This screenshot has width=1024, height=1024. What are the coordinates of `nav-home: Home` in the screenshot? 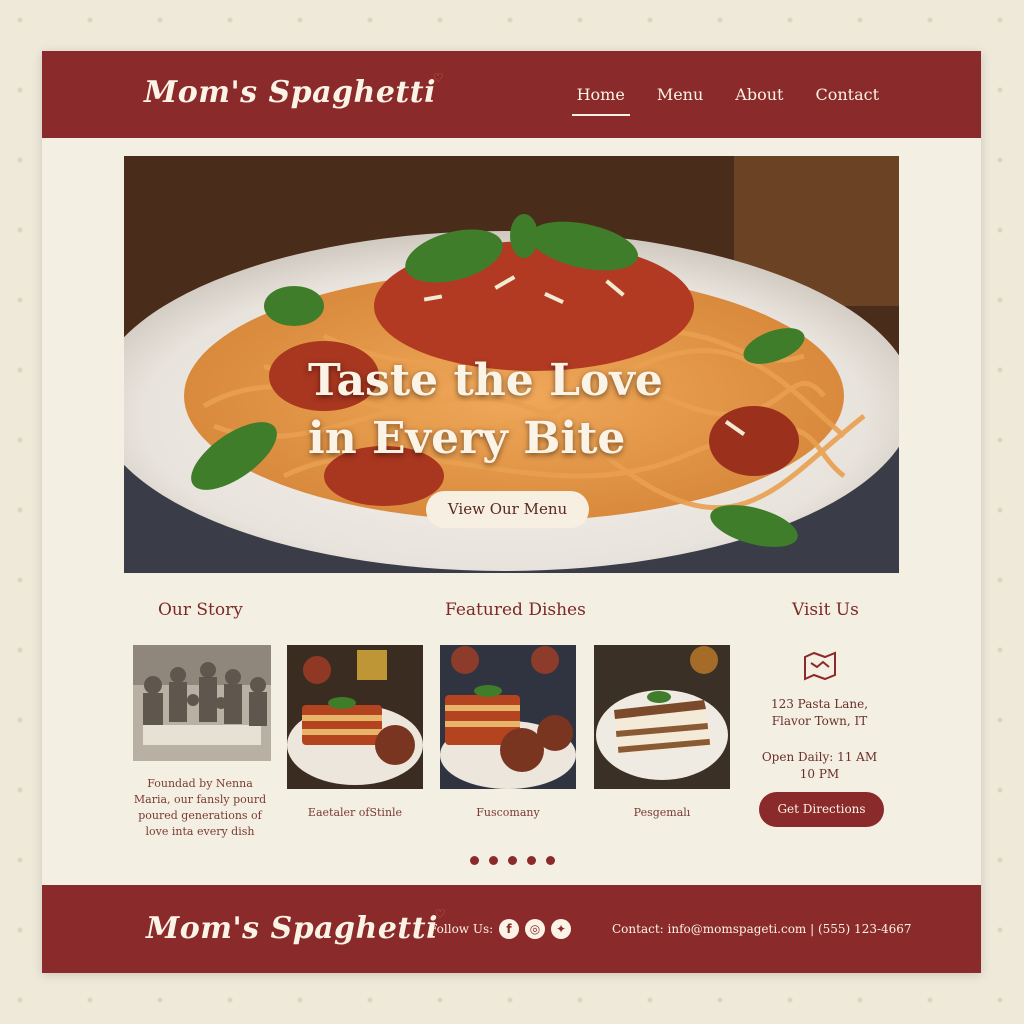 It's located at (601, 100).